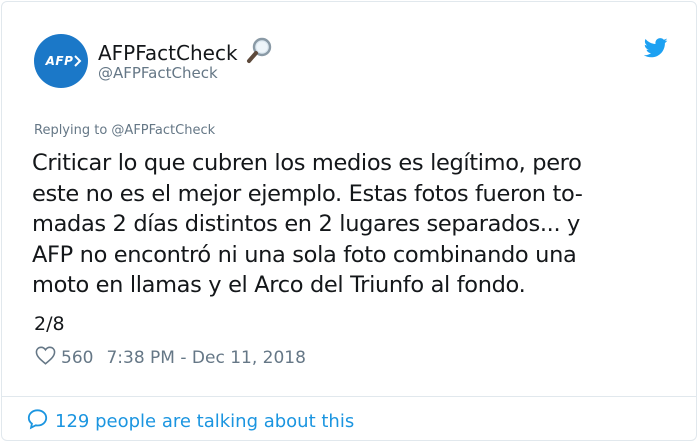  What do you see at coordinates (49, 324) in the screenshot?
I see `thread-position: 2/8` at bounding box center [49, 324].